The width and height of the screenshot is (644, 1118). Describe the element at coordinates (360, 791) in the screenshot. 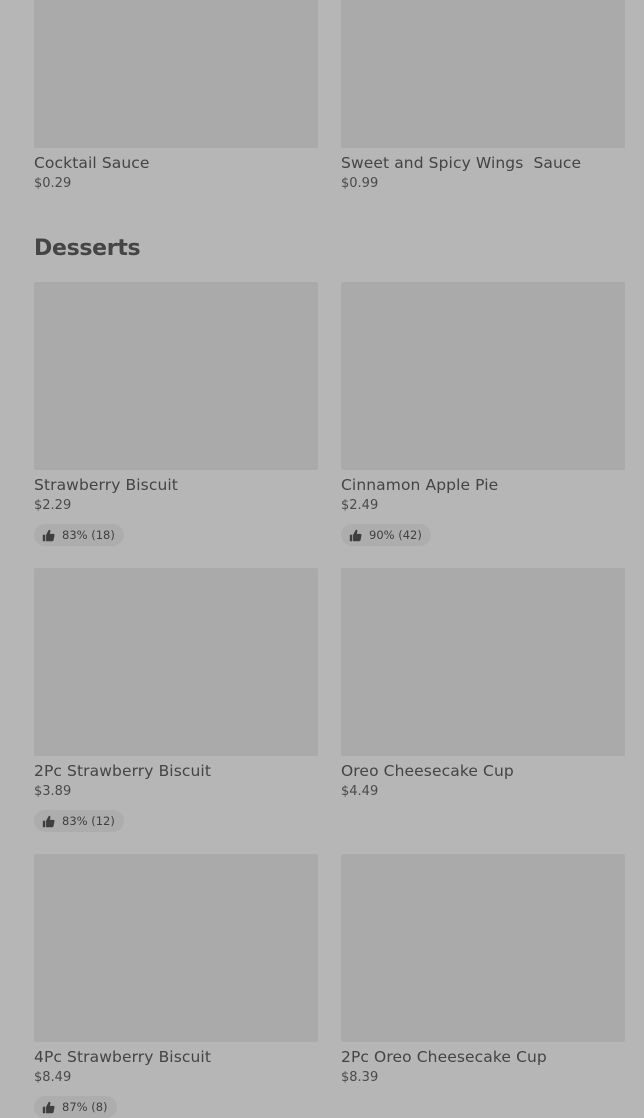

I see `item-price: $4.49` at that location.